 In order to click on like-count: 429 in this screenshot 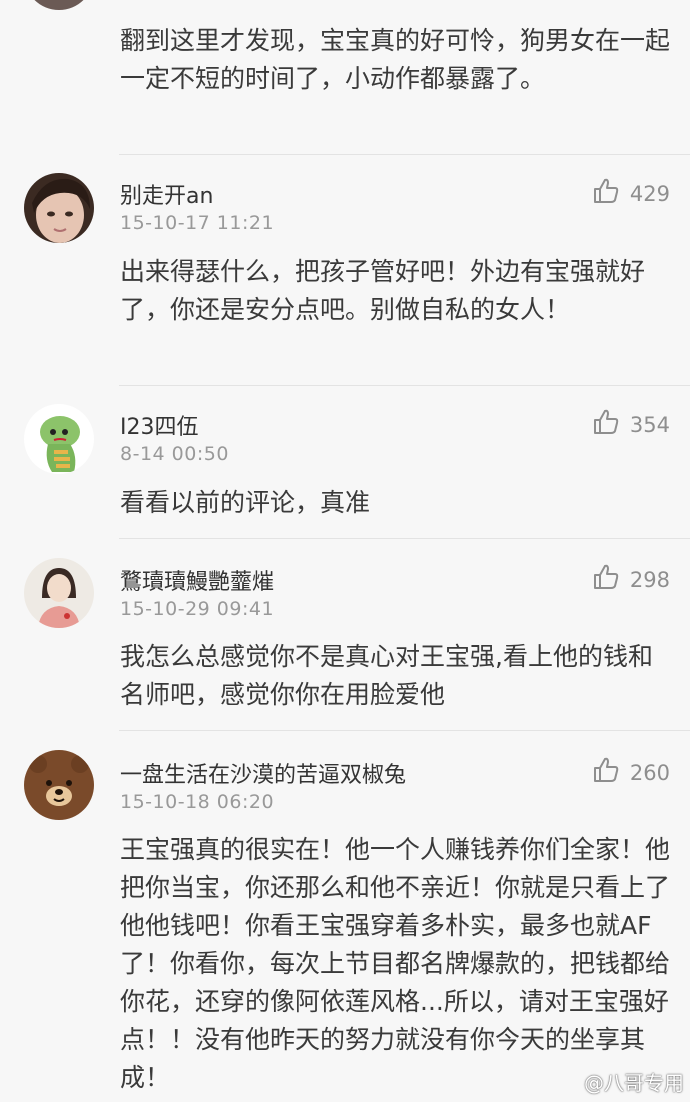, I will do `click(649, 193)`.